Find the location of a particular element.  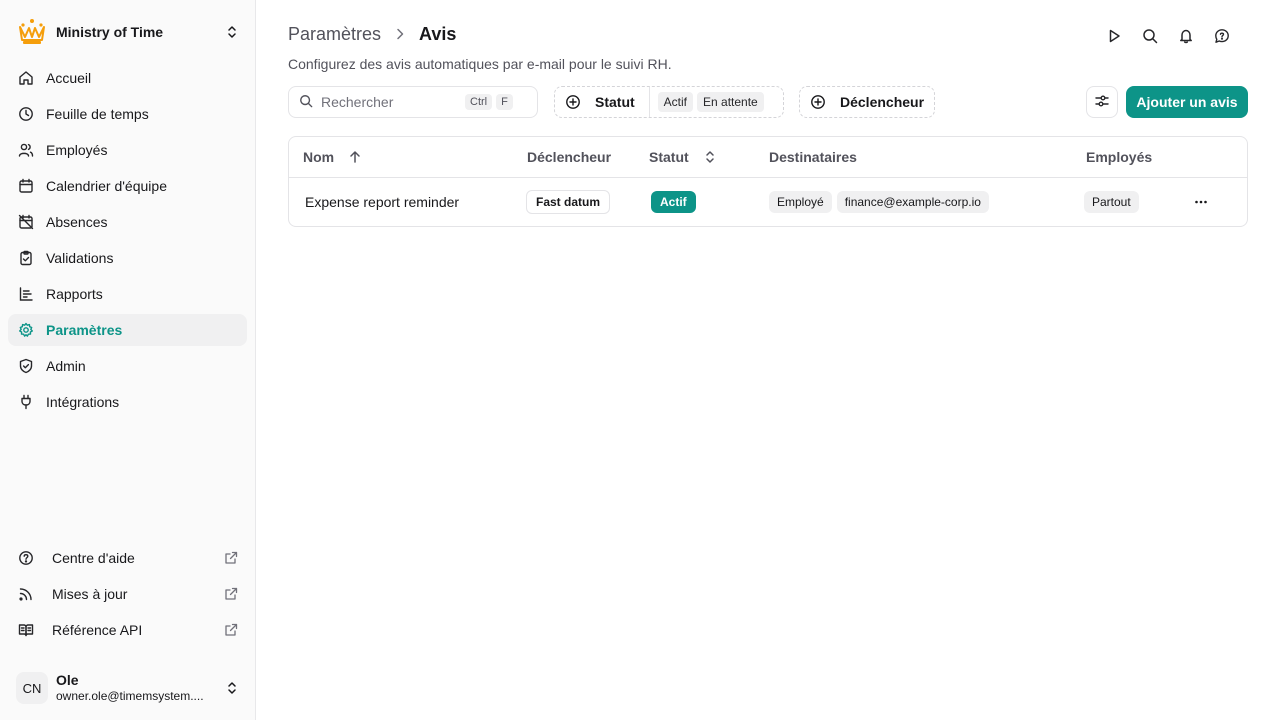

col-header-label: Nom is located at coordinates (319, 157).